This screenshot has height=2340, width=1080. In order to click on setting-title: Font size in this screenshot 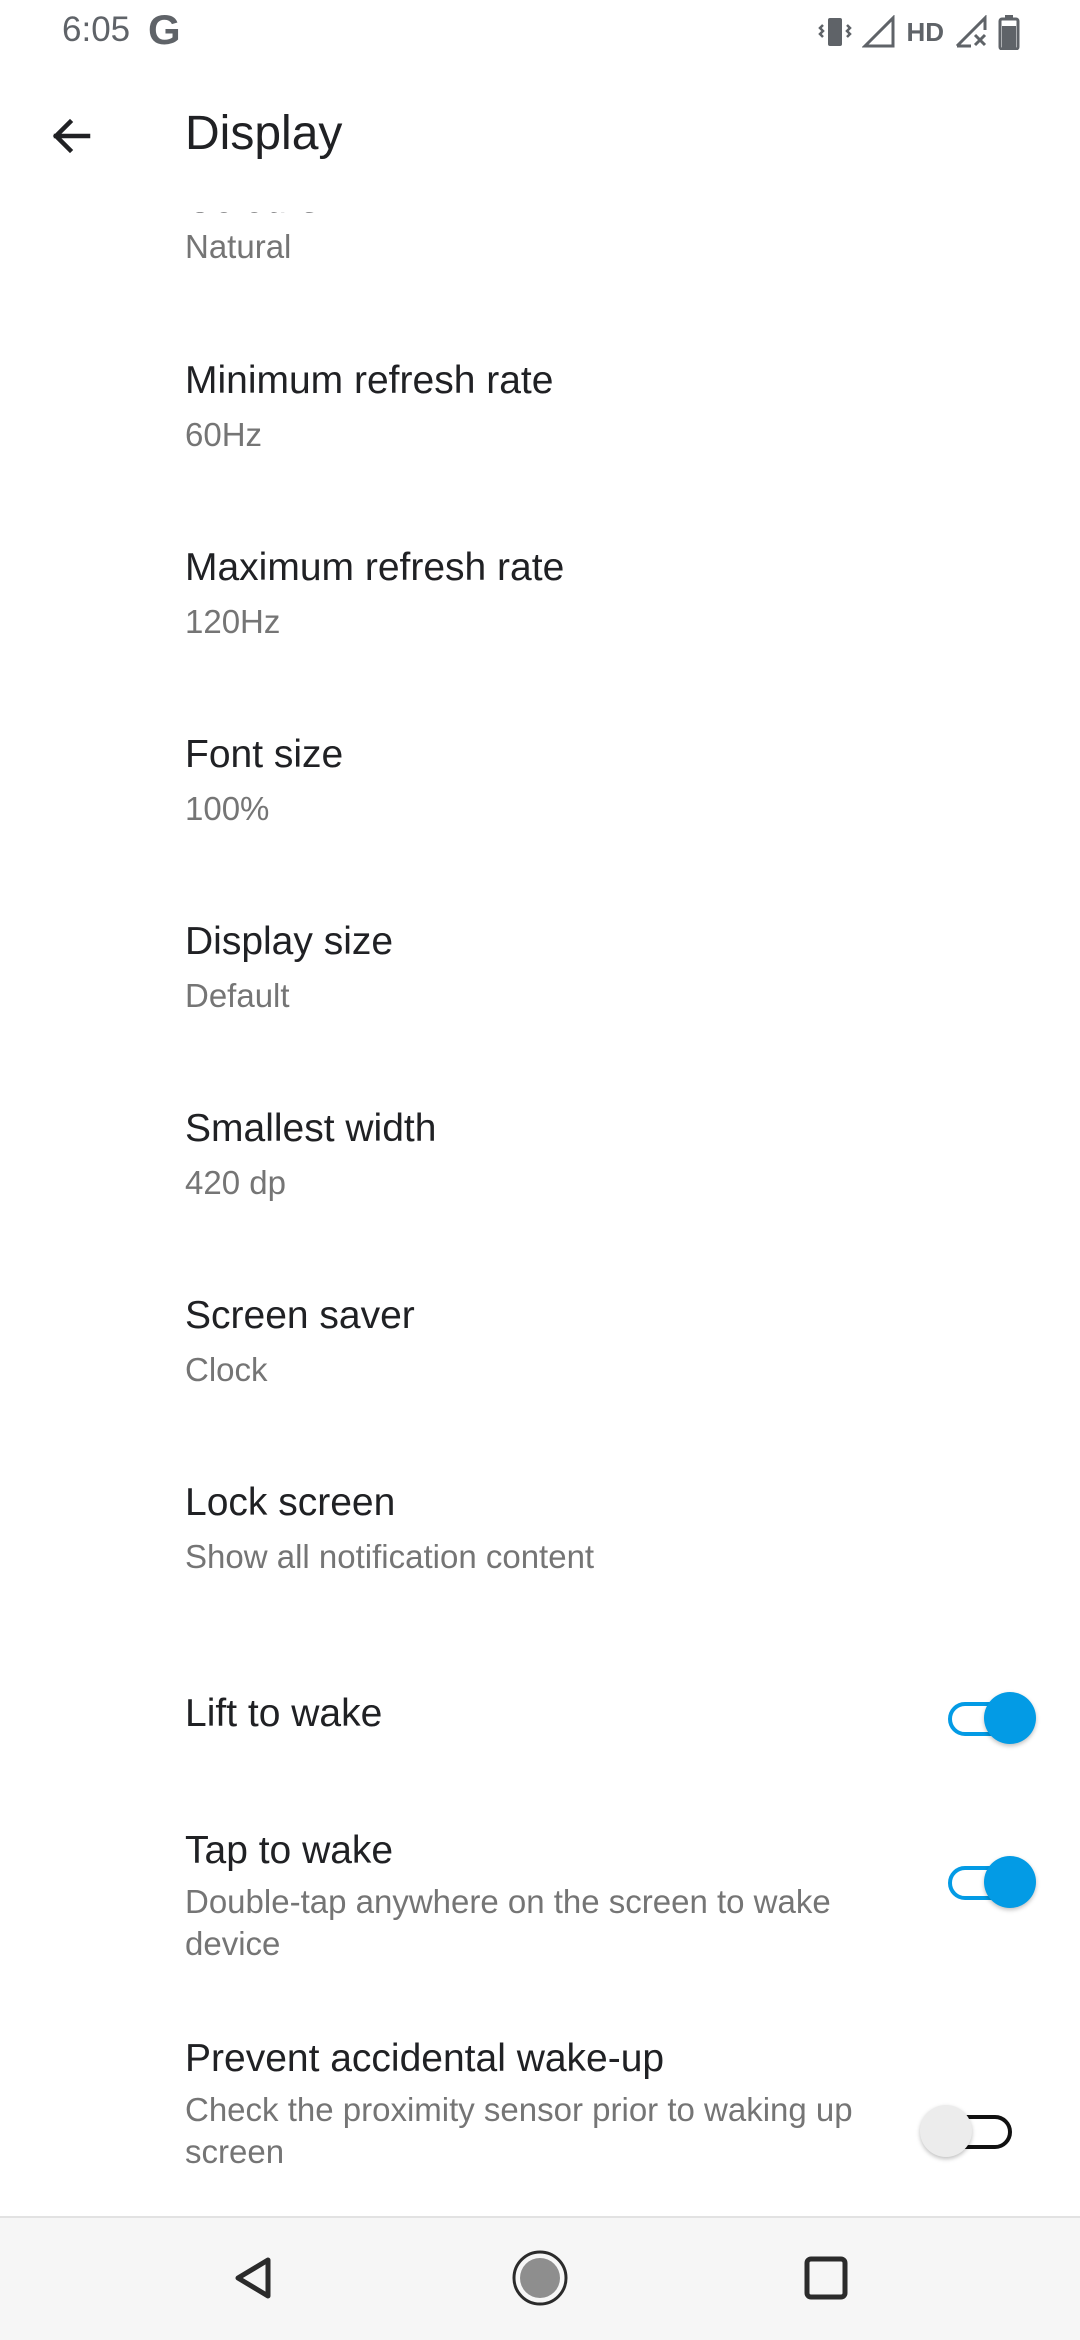, I will do `click(264, 754)`.